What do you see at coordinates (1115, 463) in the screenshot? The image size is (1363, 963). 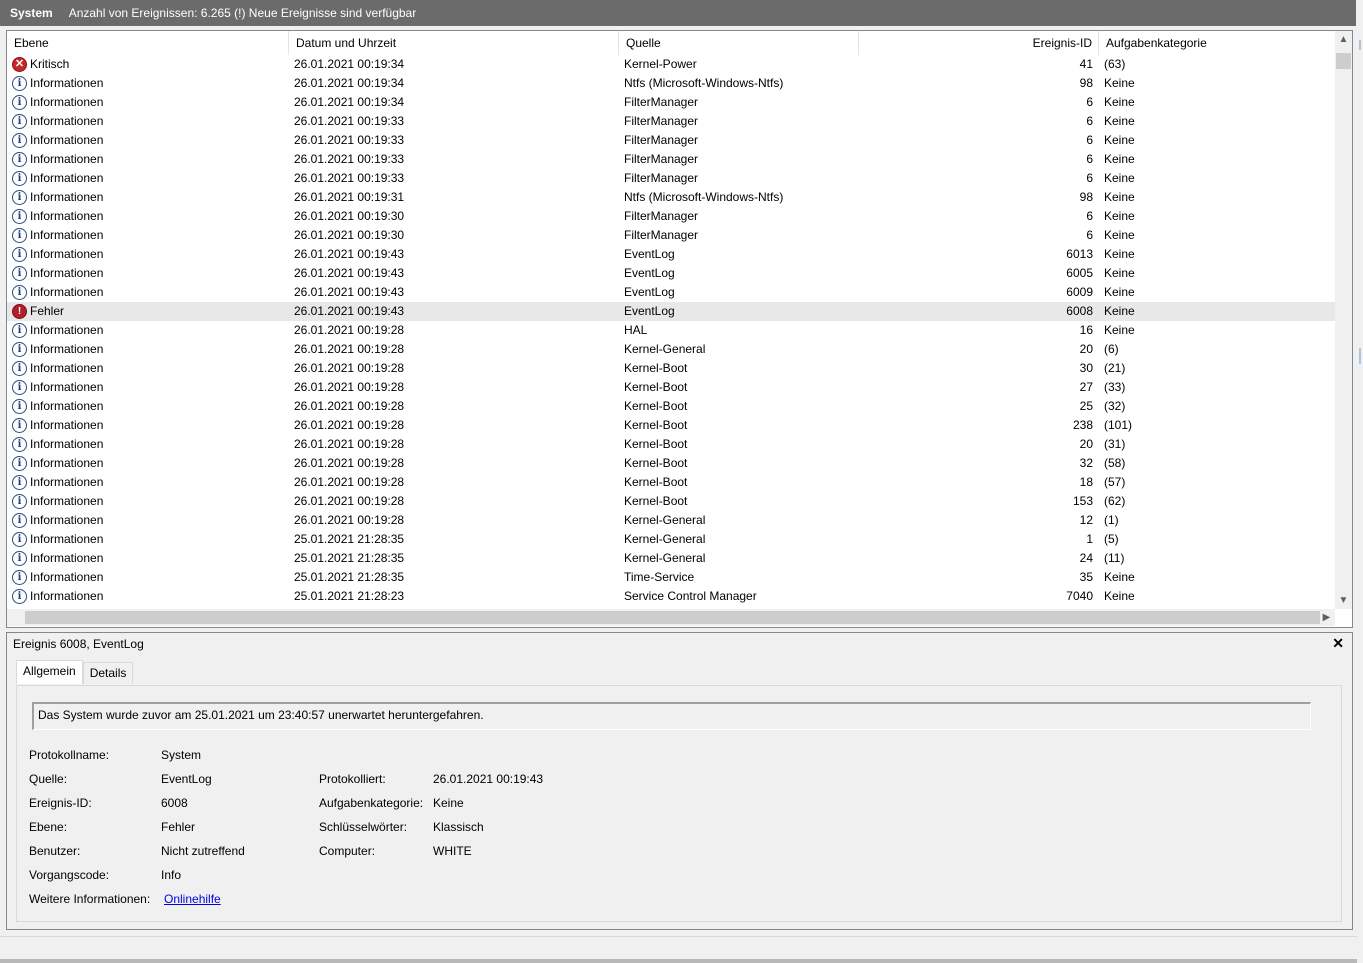 I see `cell-task-category: (58)` at bounding box center [1115, 463].